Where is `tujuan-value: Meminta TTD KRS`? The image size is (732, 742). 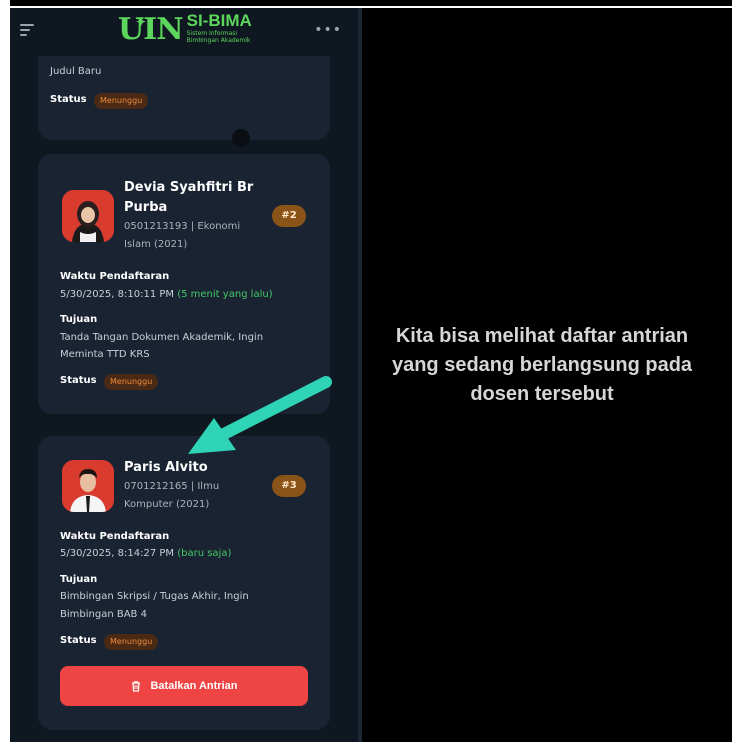 tujuan-value: Meminta TTD KRS is located at coordinates (105, 354).